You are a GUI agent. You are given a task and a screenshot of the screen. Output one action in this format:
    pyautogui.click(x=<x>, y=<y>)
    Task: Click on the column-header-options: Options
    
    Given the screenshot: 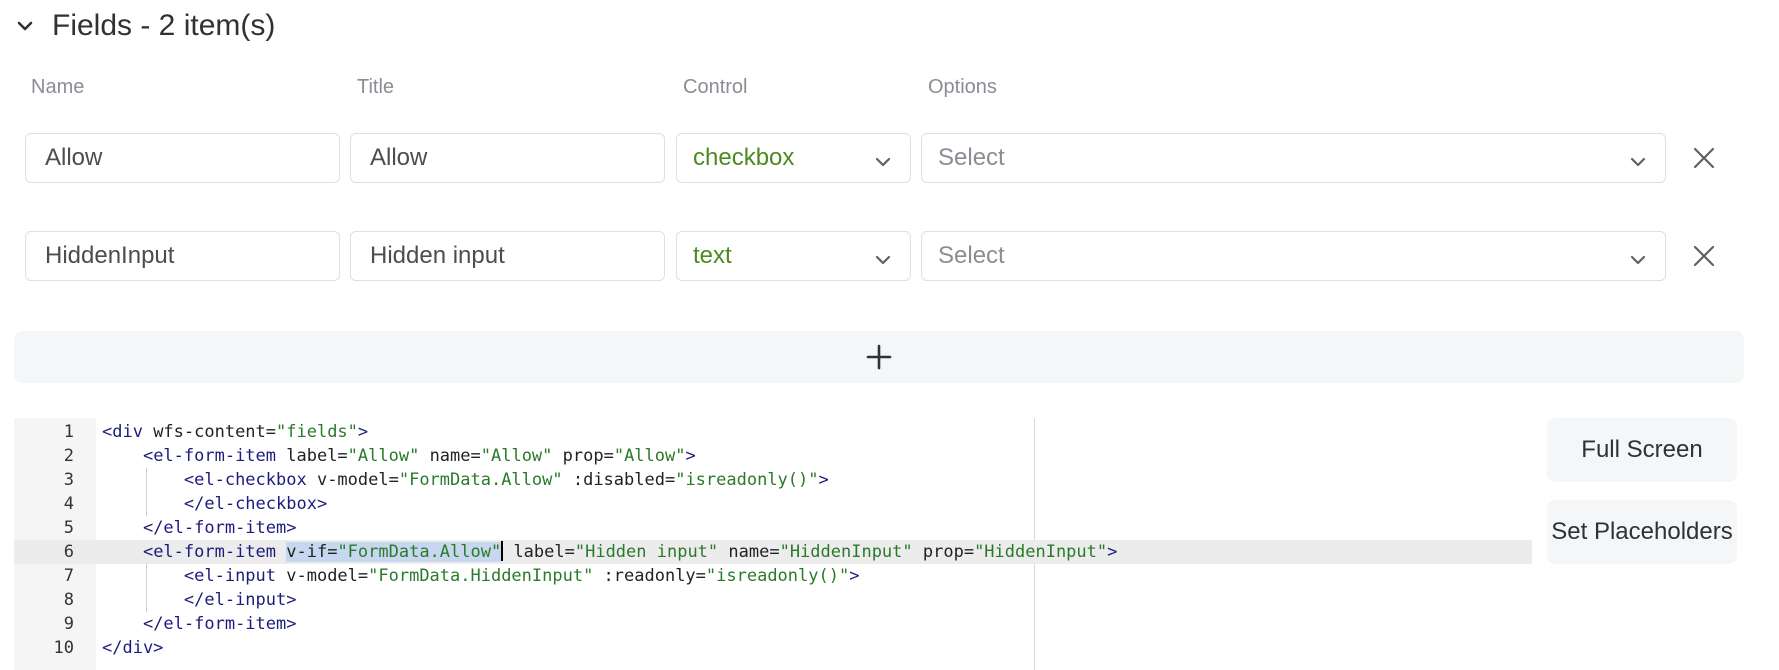 What is the action you would take?
    pyautogui.click(x=962, y=87)
    